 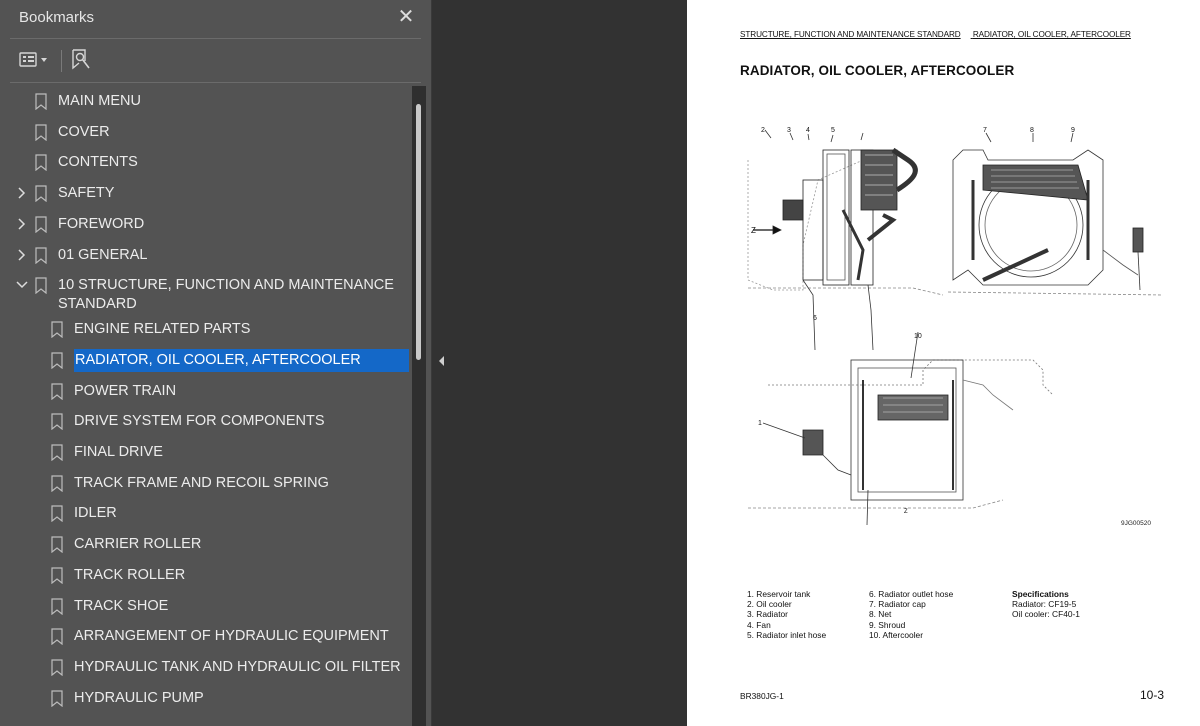 I want to click on legend-item: 3. Radiator, so click(x=767, y=614).